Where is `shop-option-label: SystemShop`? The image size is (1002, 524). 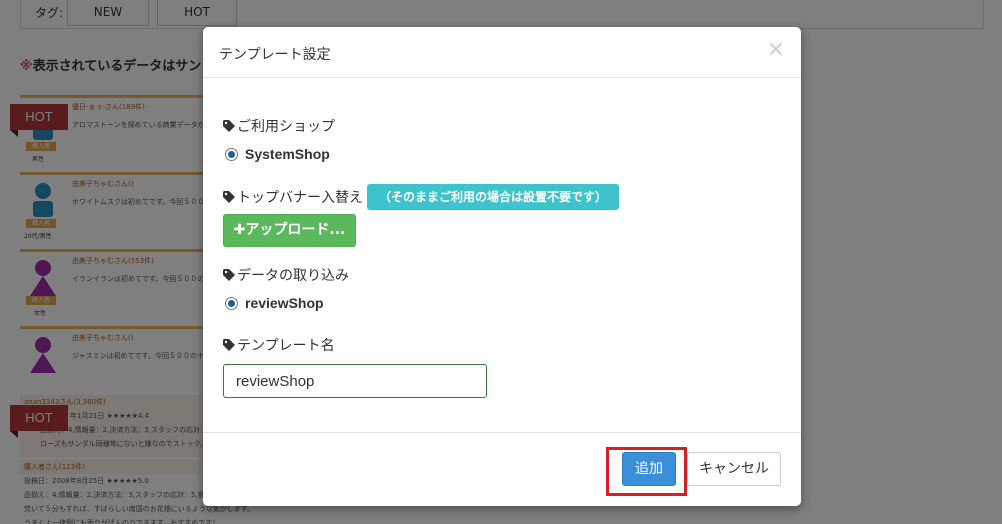 shop-option-label: SystemShop is located at coordinates (287, 154).